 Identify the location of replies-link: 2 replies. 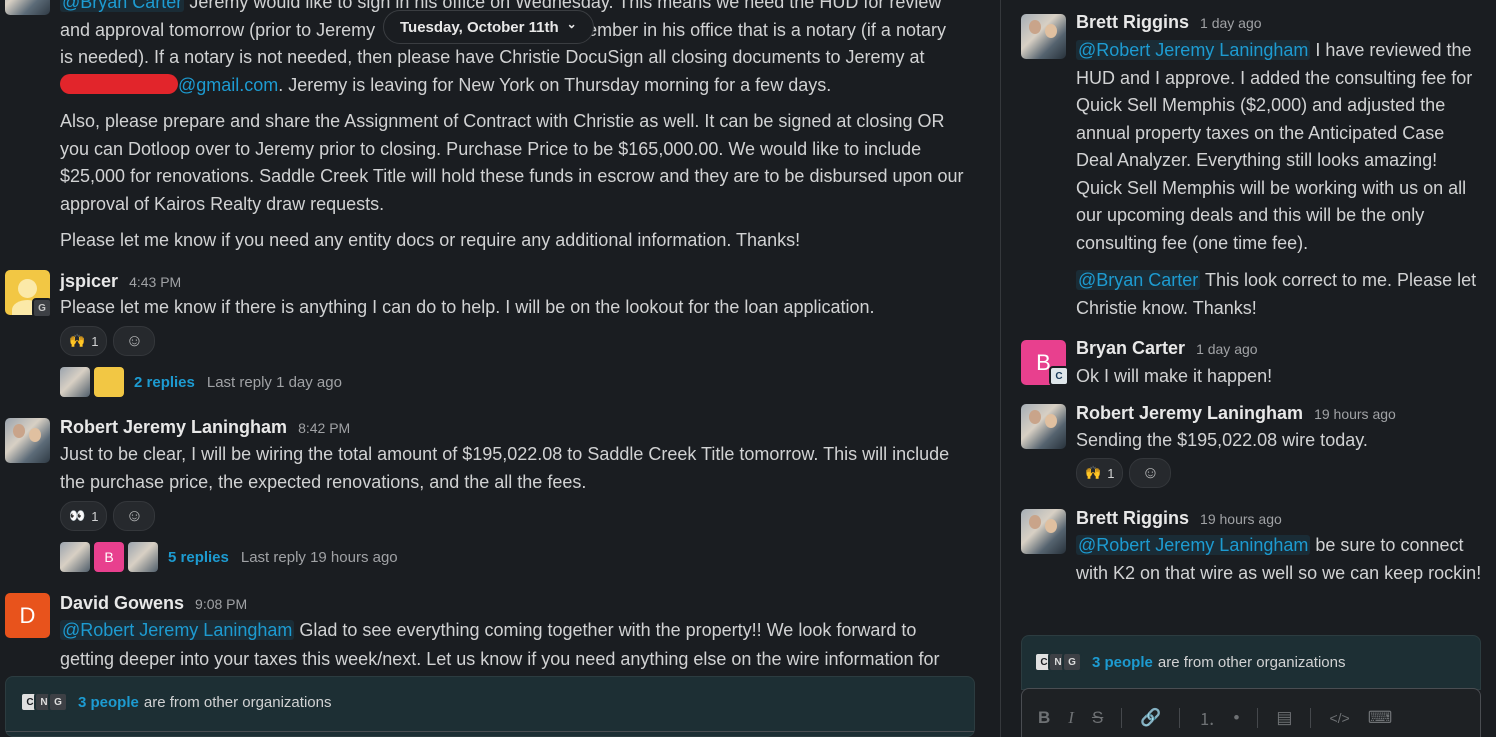
(164, 382).